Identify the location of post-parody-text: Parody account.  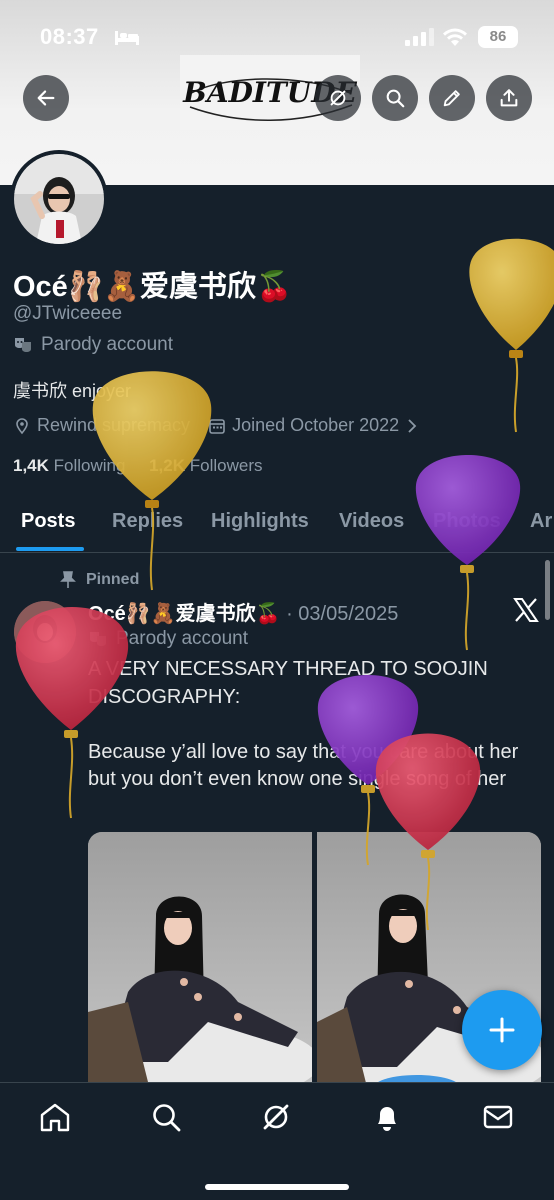
(182, 638).